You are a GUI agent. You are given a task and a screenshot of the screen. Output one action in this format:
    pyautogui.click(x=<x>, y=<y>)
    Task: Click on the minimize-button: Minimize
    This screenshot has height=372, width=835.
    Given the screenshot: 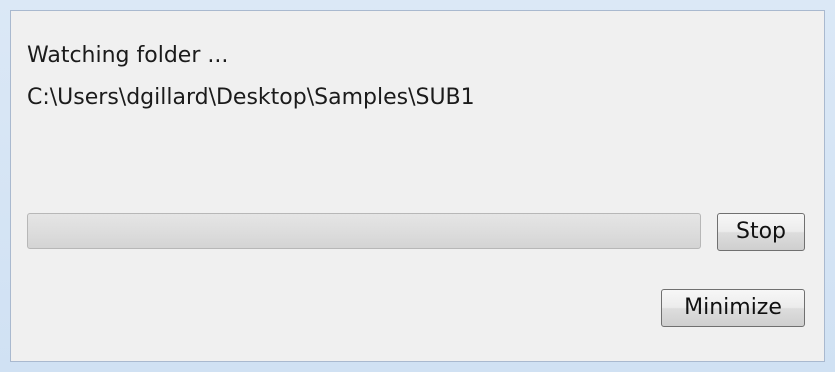 What is the action you would take?
    pyautogui.click(x=733, y=308)
    